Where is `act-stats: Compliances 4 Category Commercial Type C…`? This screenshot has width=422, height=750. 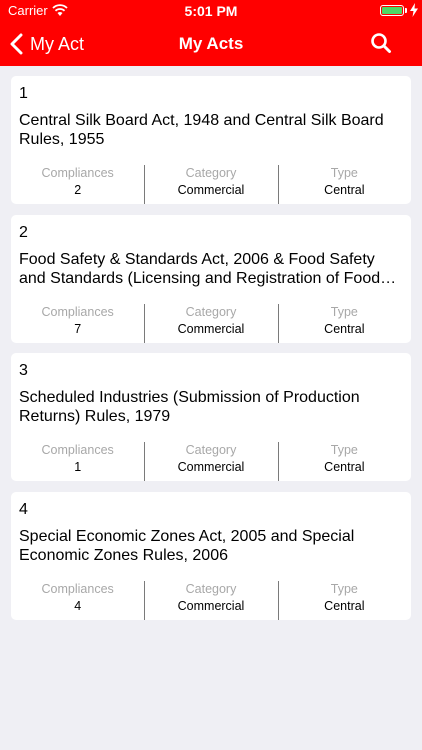
act-stats: Compliances 4 Category Commercial Type C… is located at coordinates (211, 601).